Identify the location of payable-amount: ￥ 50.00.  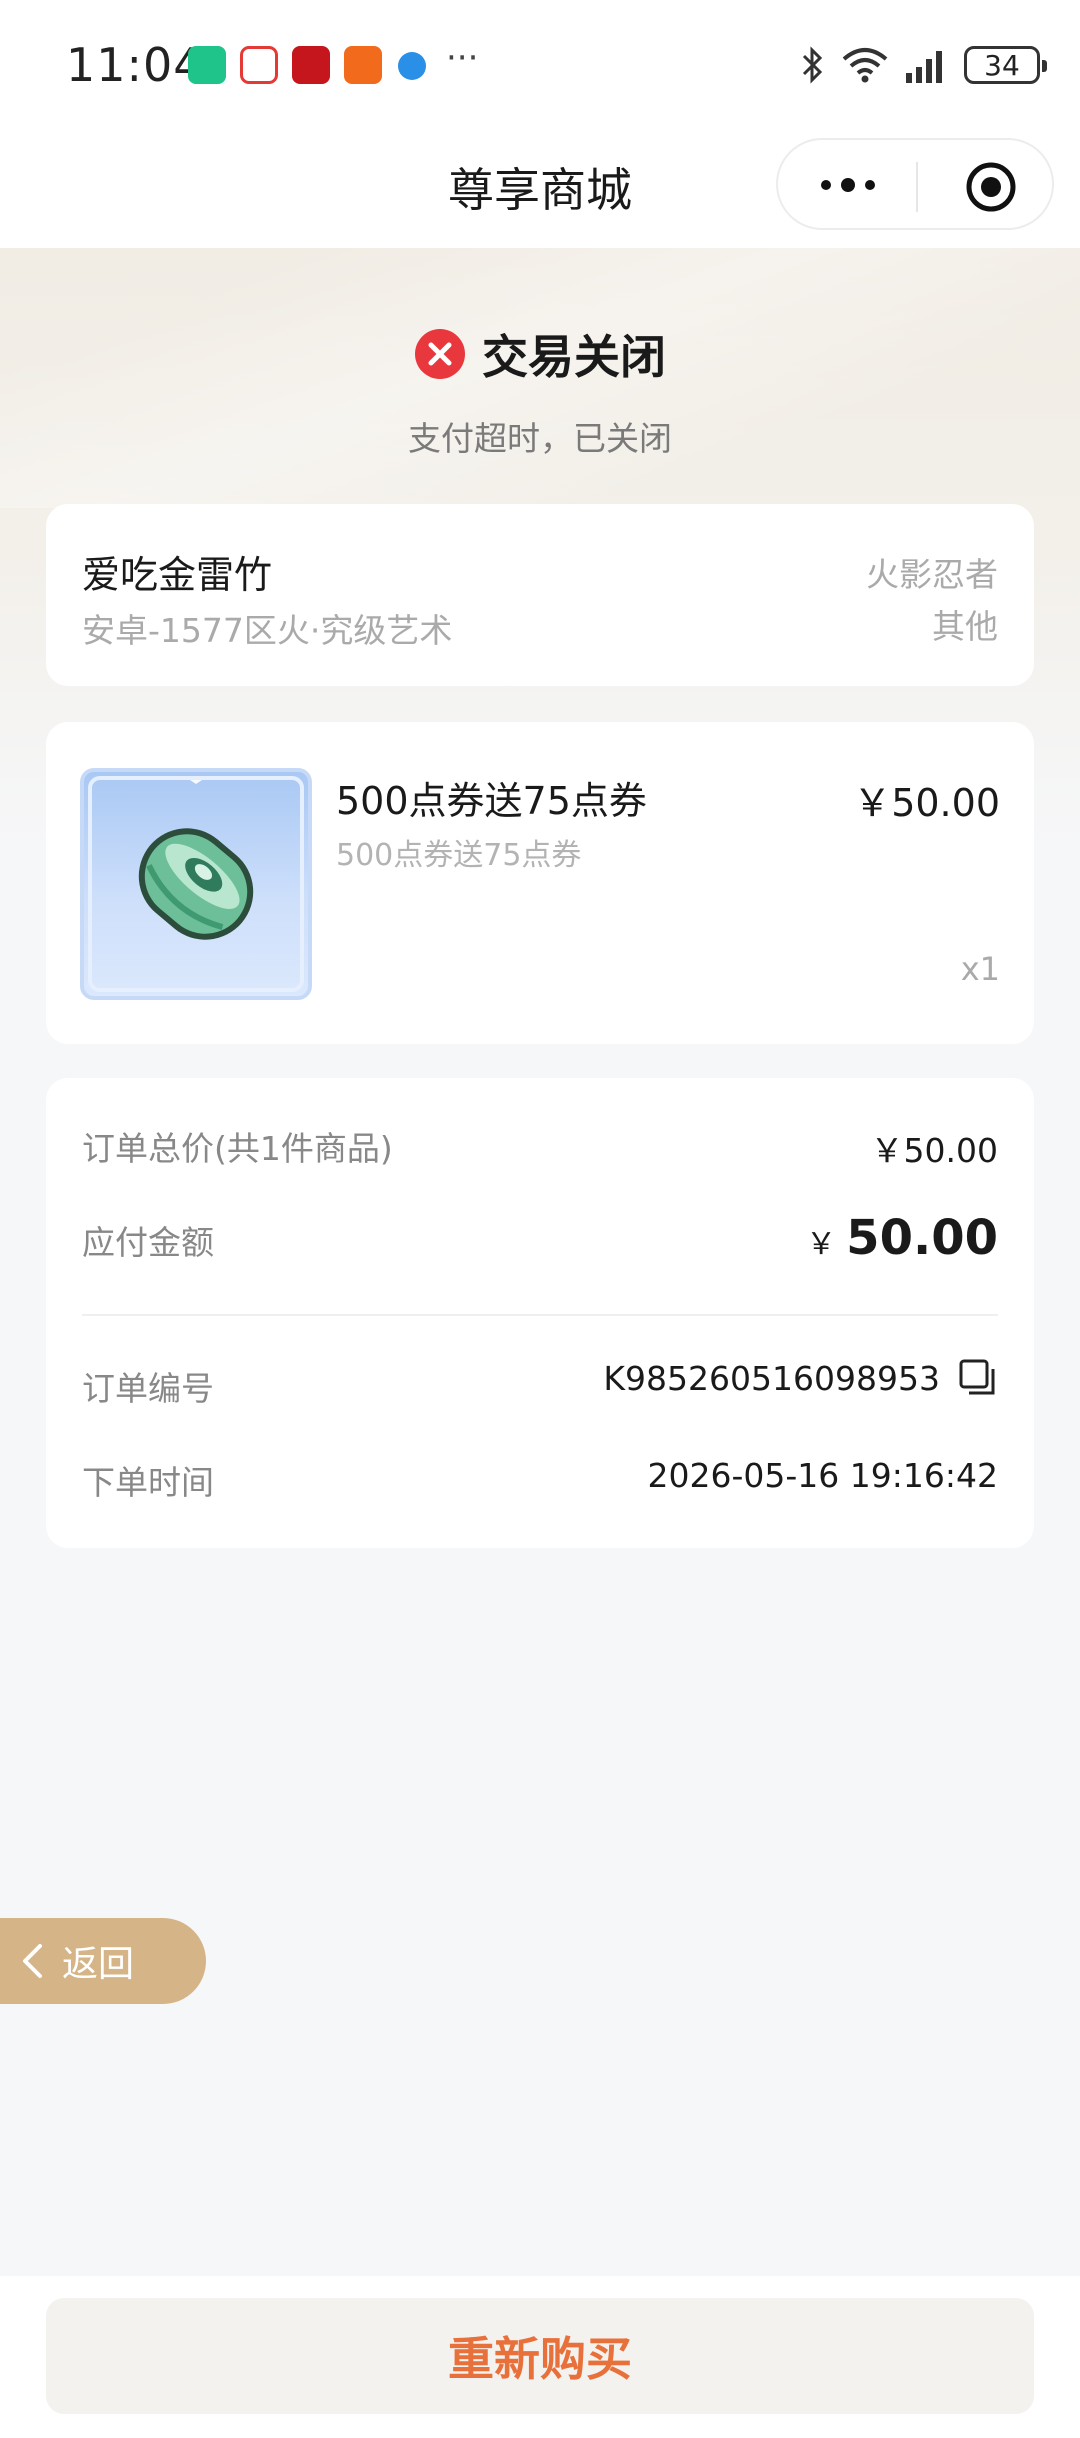
(902, 1238).